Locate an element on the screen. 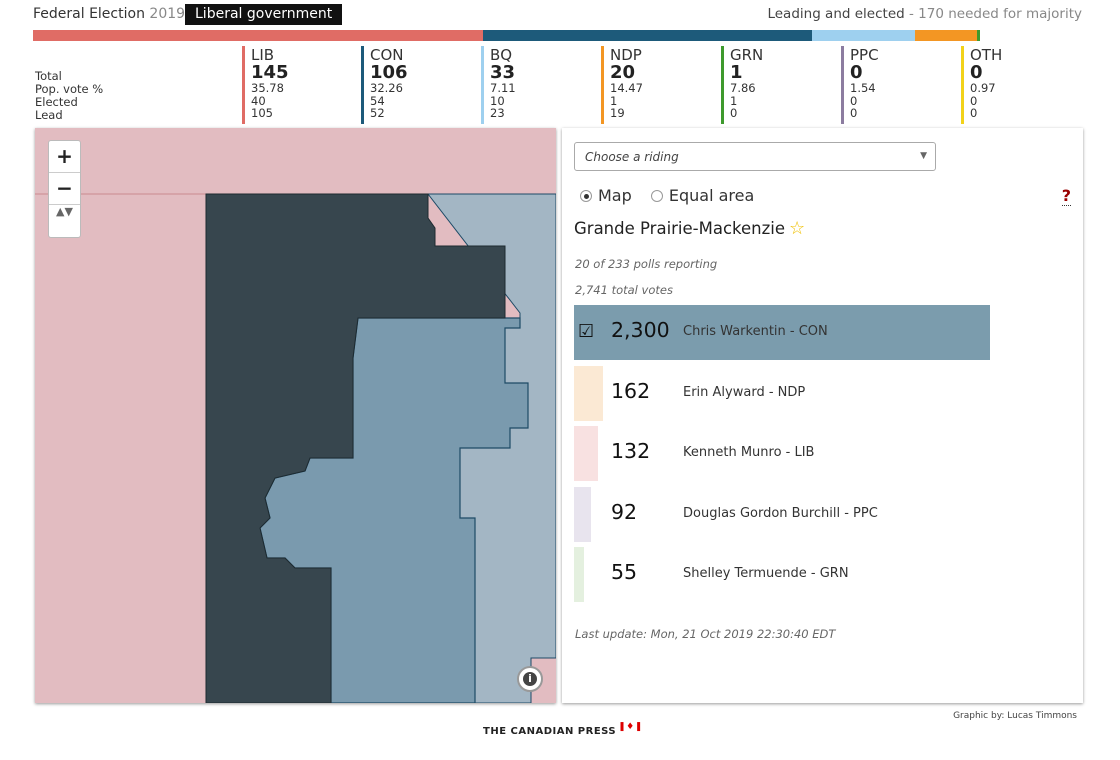  majority-main: Leading and elected is located at coordinates (836, 14).